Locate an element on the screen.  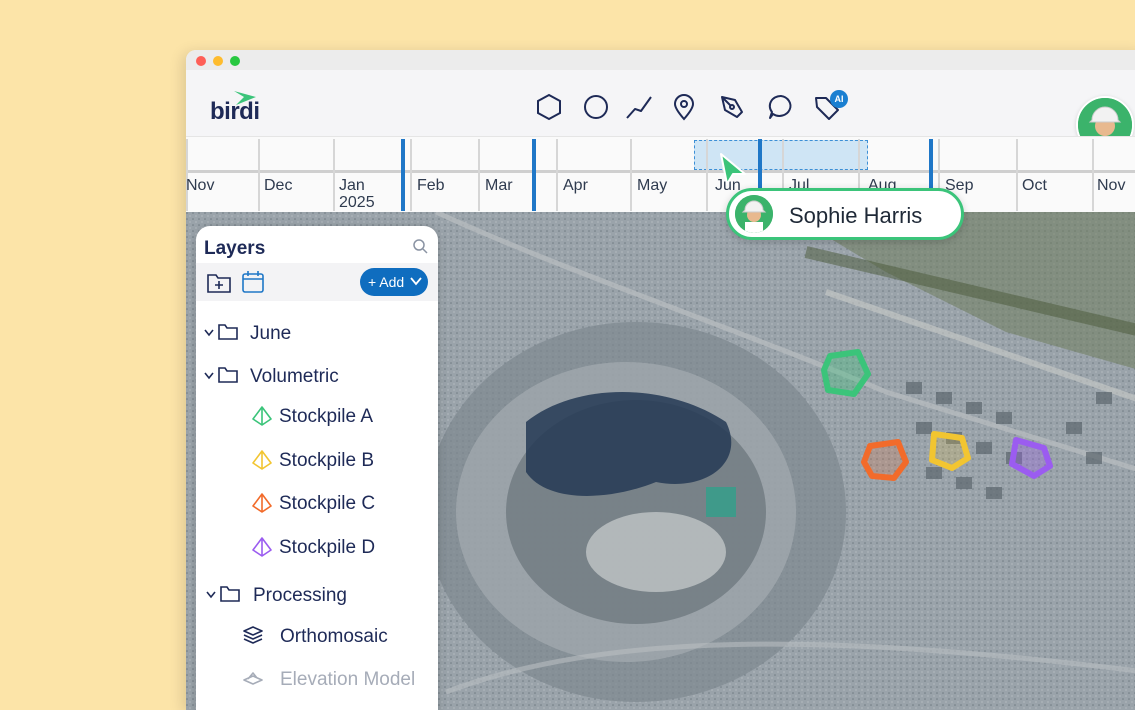
ai-tag-tool-button: AI is located at coordinates (830, 106).